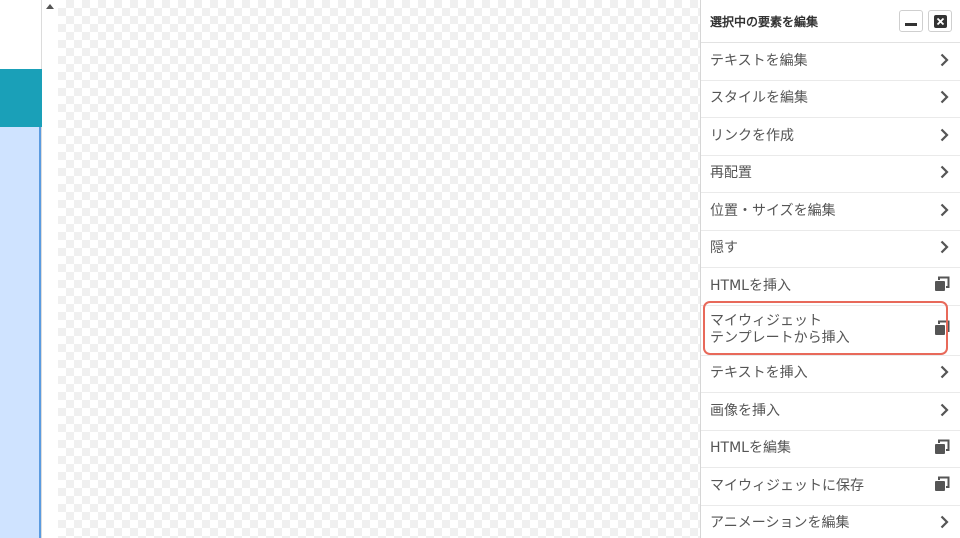 The image size is (960, 538). I want to click on menu-item-3: 再配置, so click(830, 174).